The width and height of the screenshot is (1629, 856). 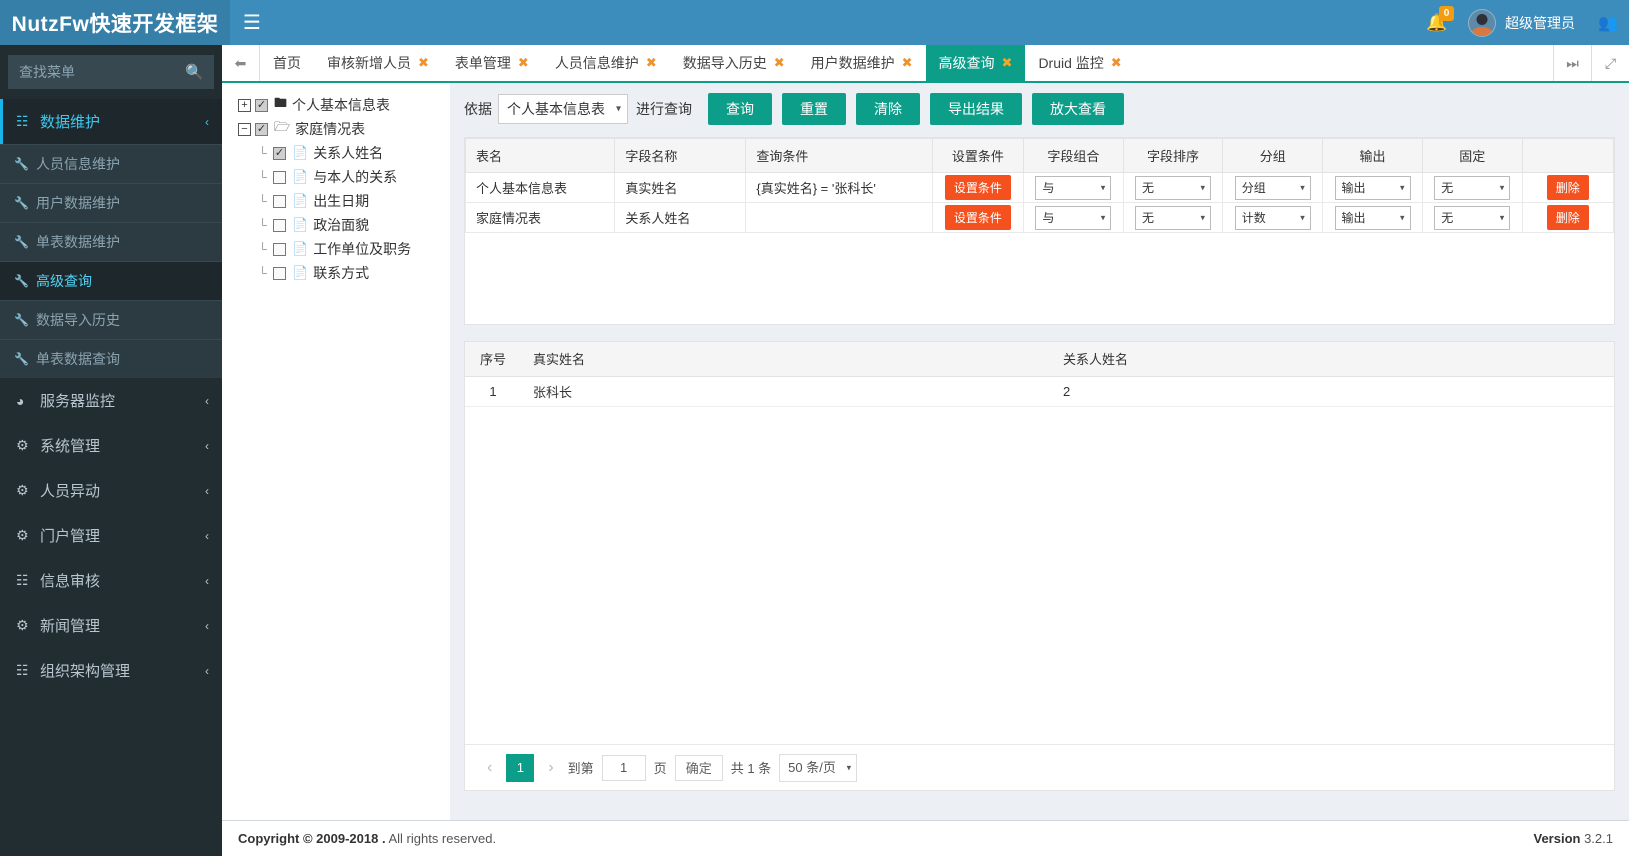 What do you see at coordinates (353, 225) in the screenshot?
I see `tree-node-row: └ 📄 政治面貌` at bounding box center [353, 225].